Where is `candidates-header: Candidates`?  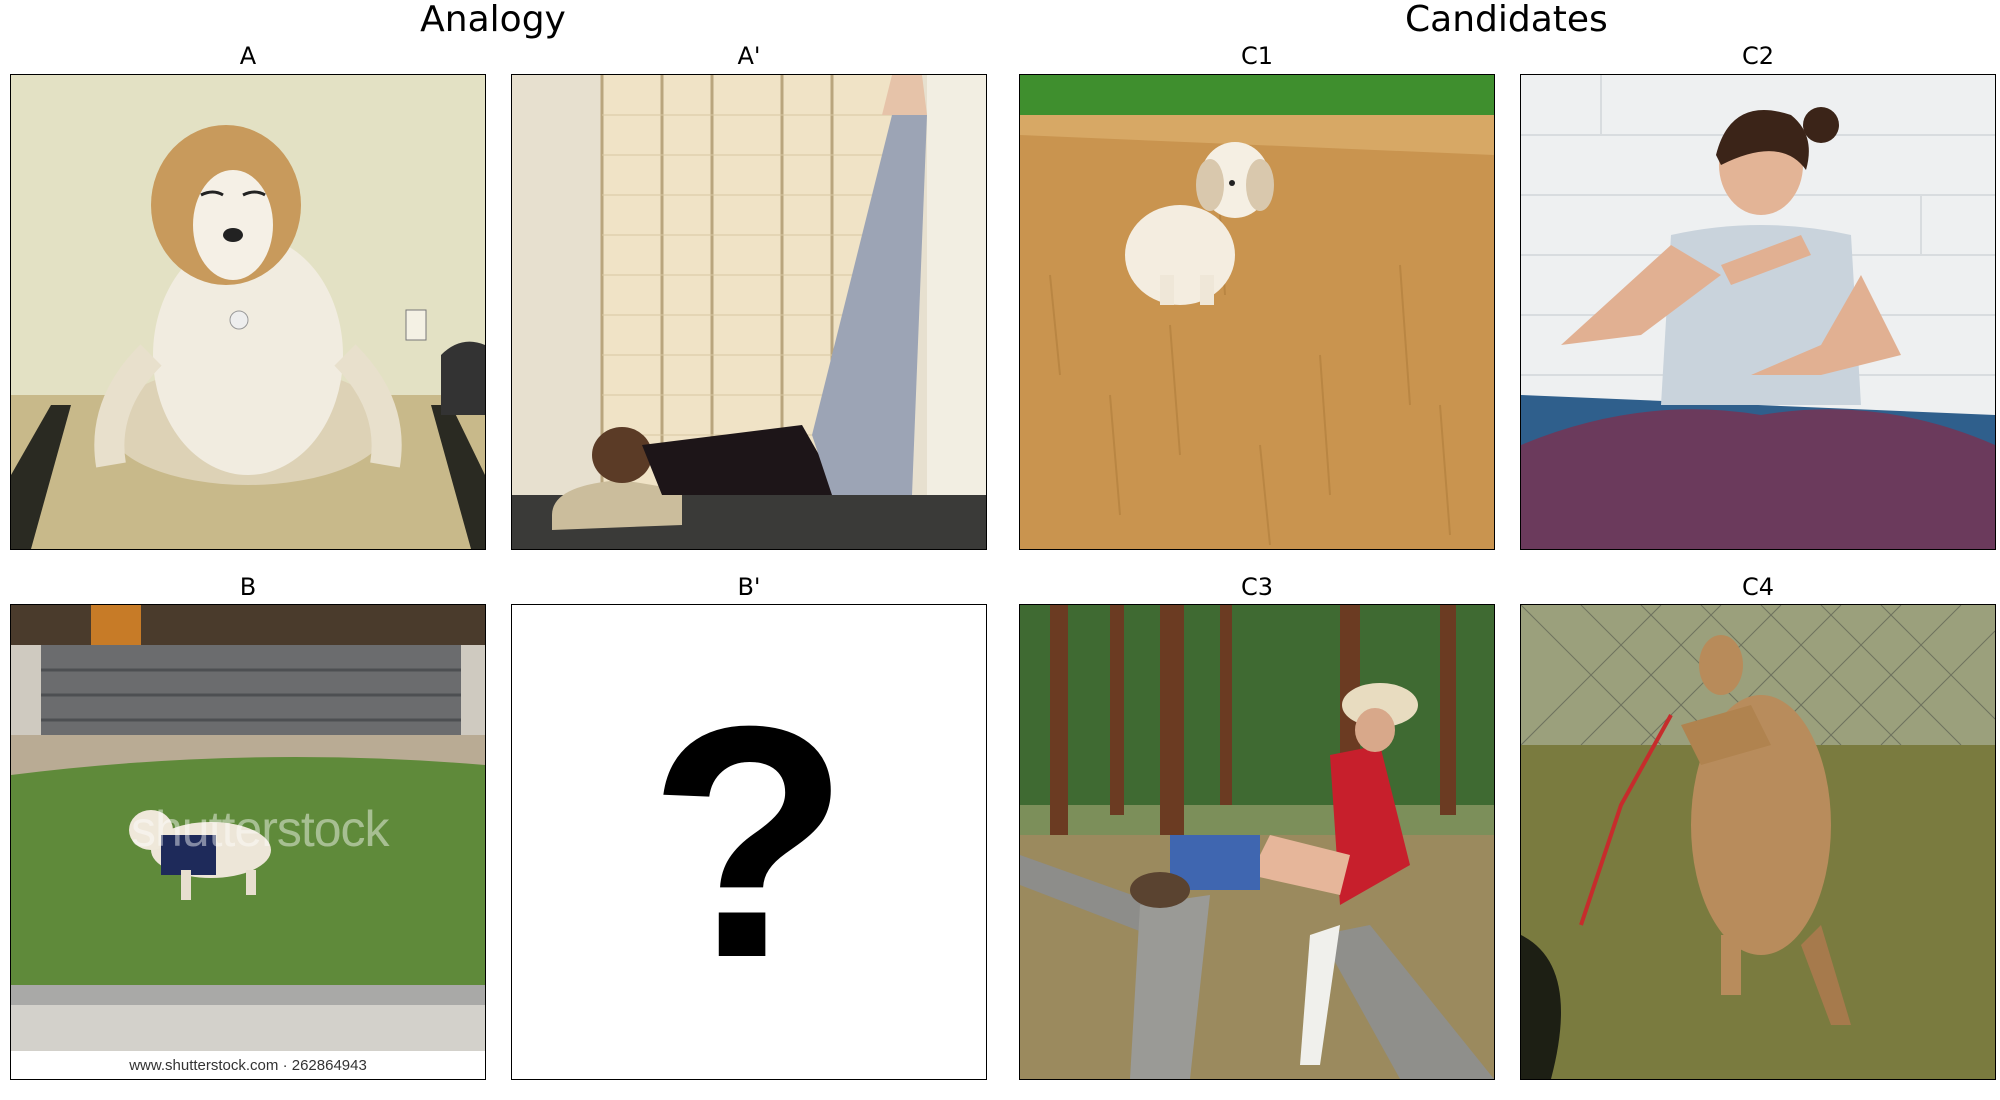 candidates-header: Candidates is located at coordinates (1506, 20).